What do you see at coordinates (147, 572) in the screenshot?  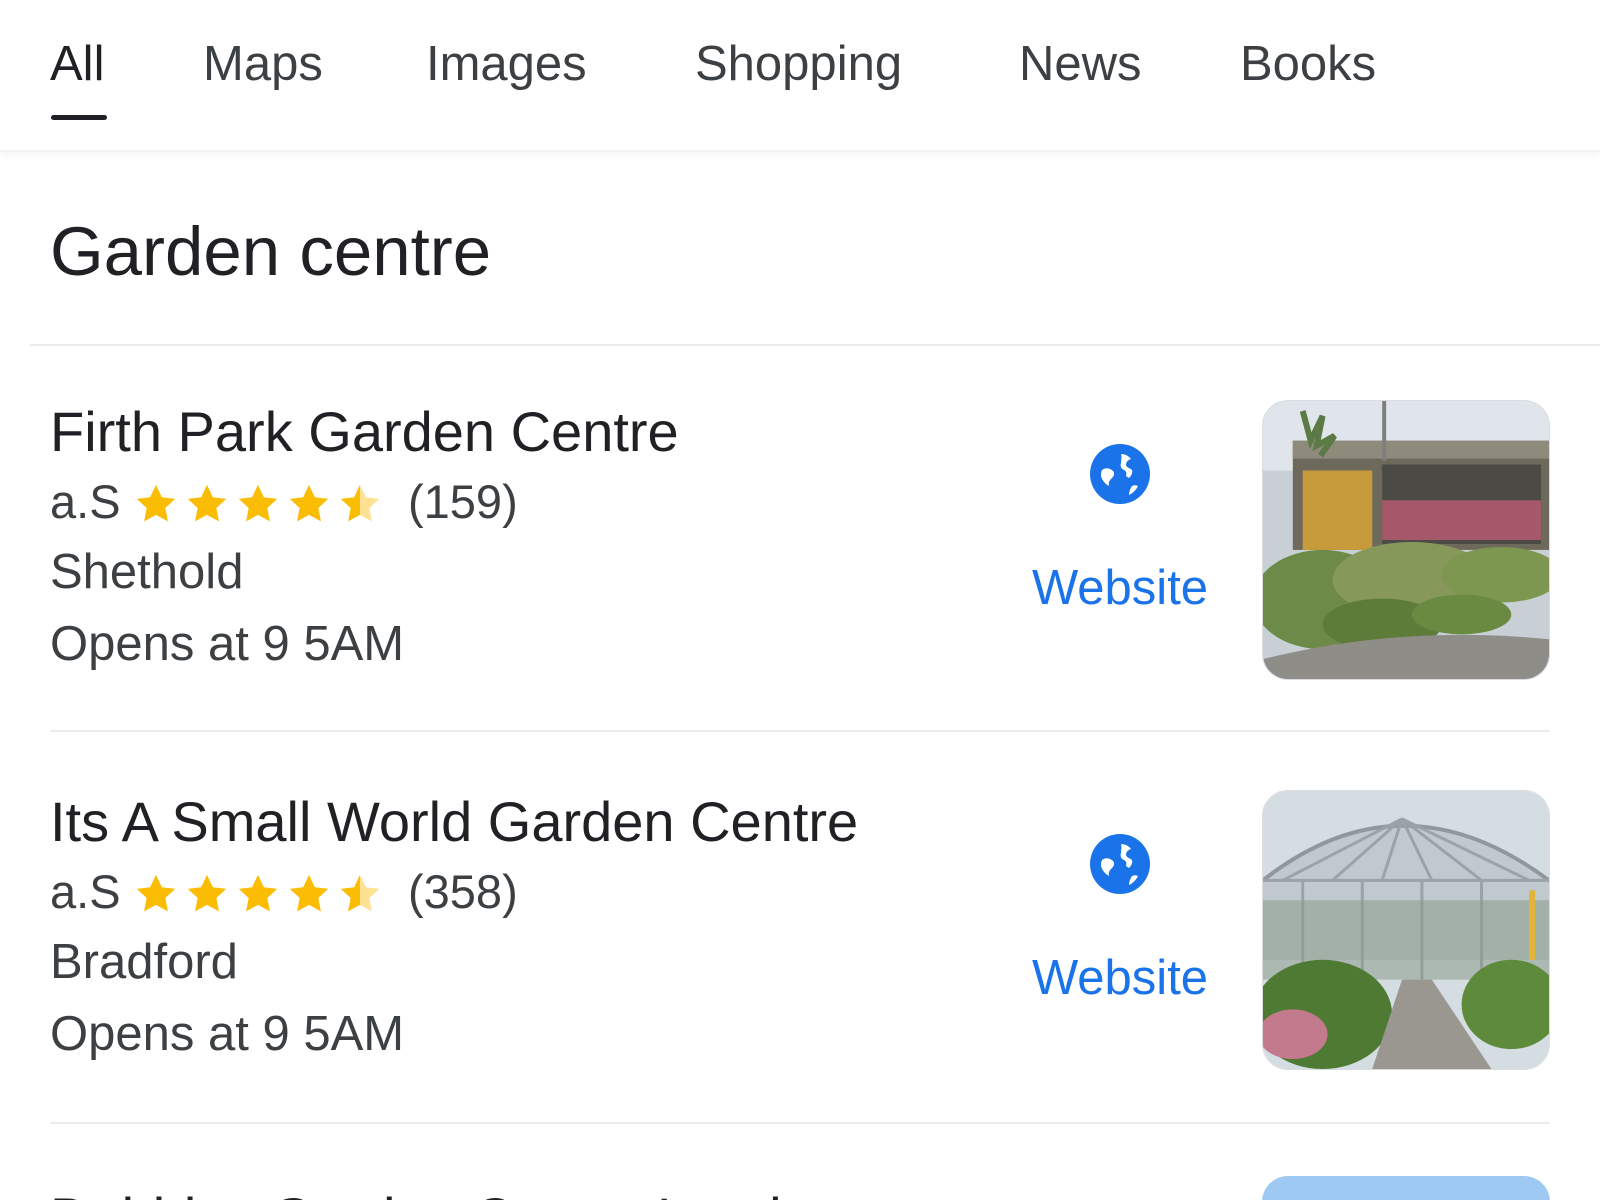 I see `place-location: Shethold` at bounding box center [147, 572].